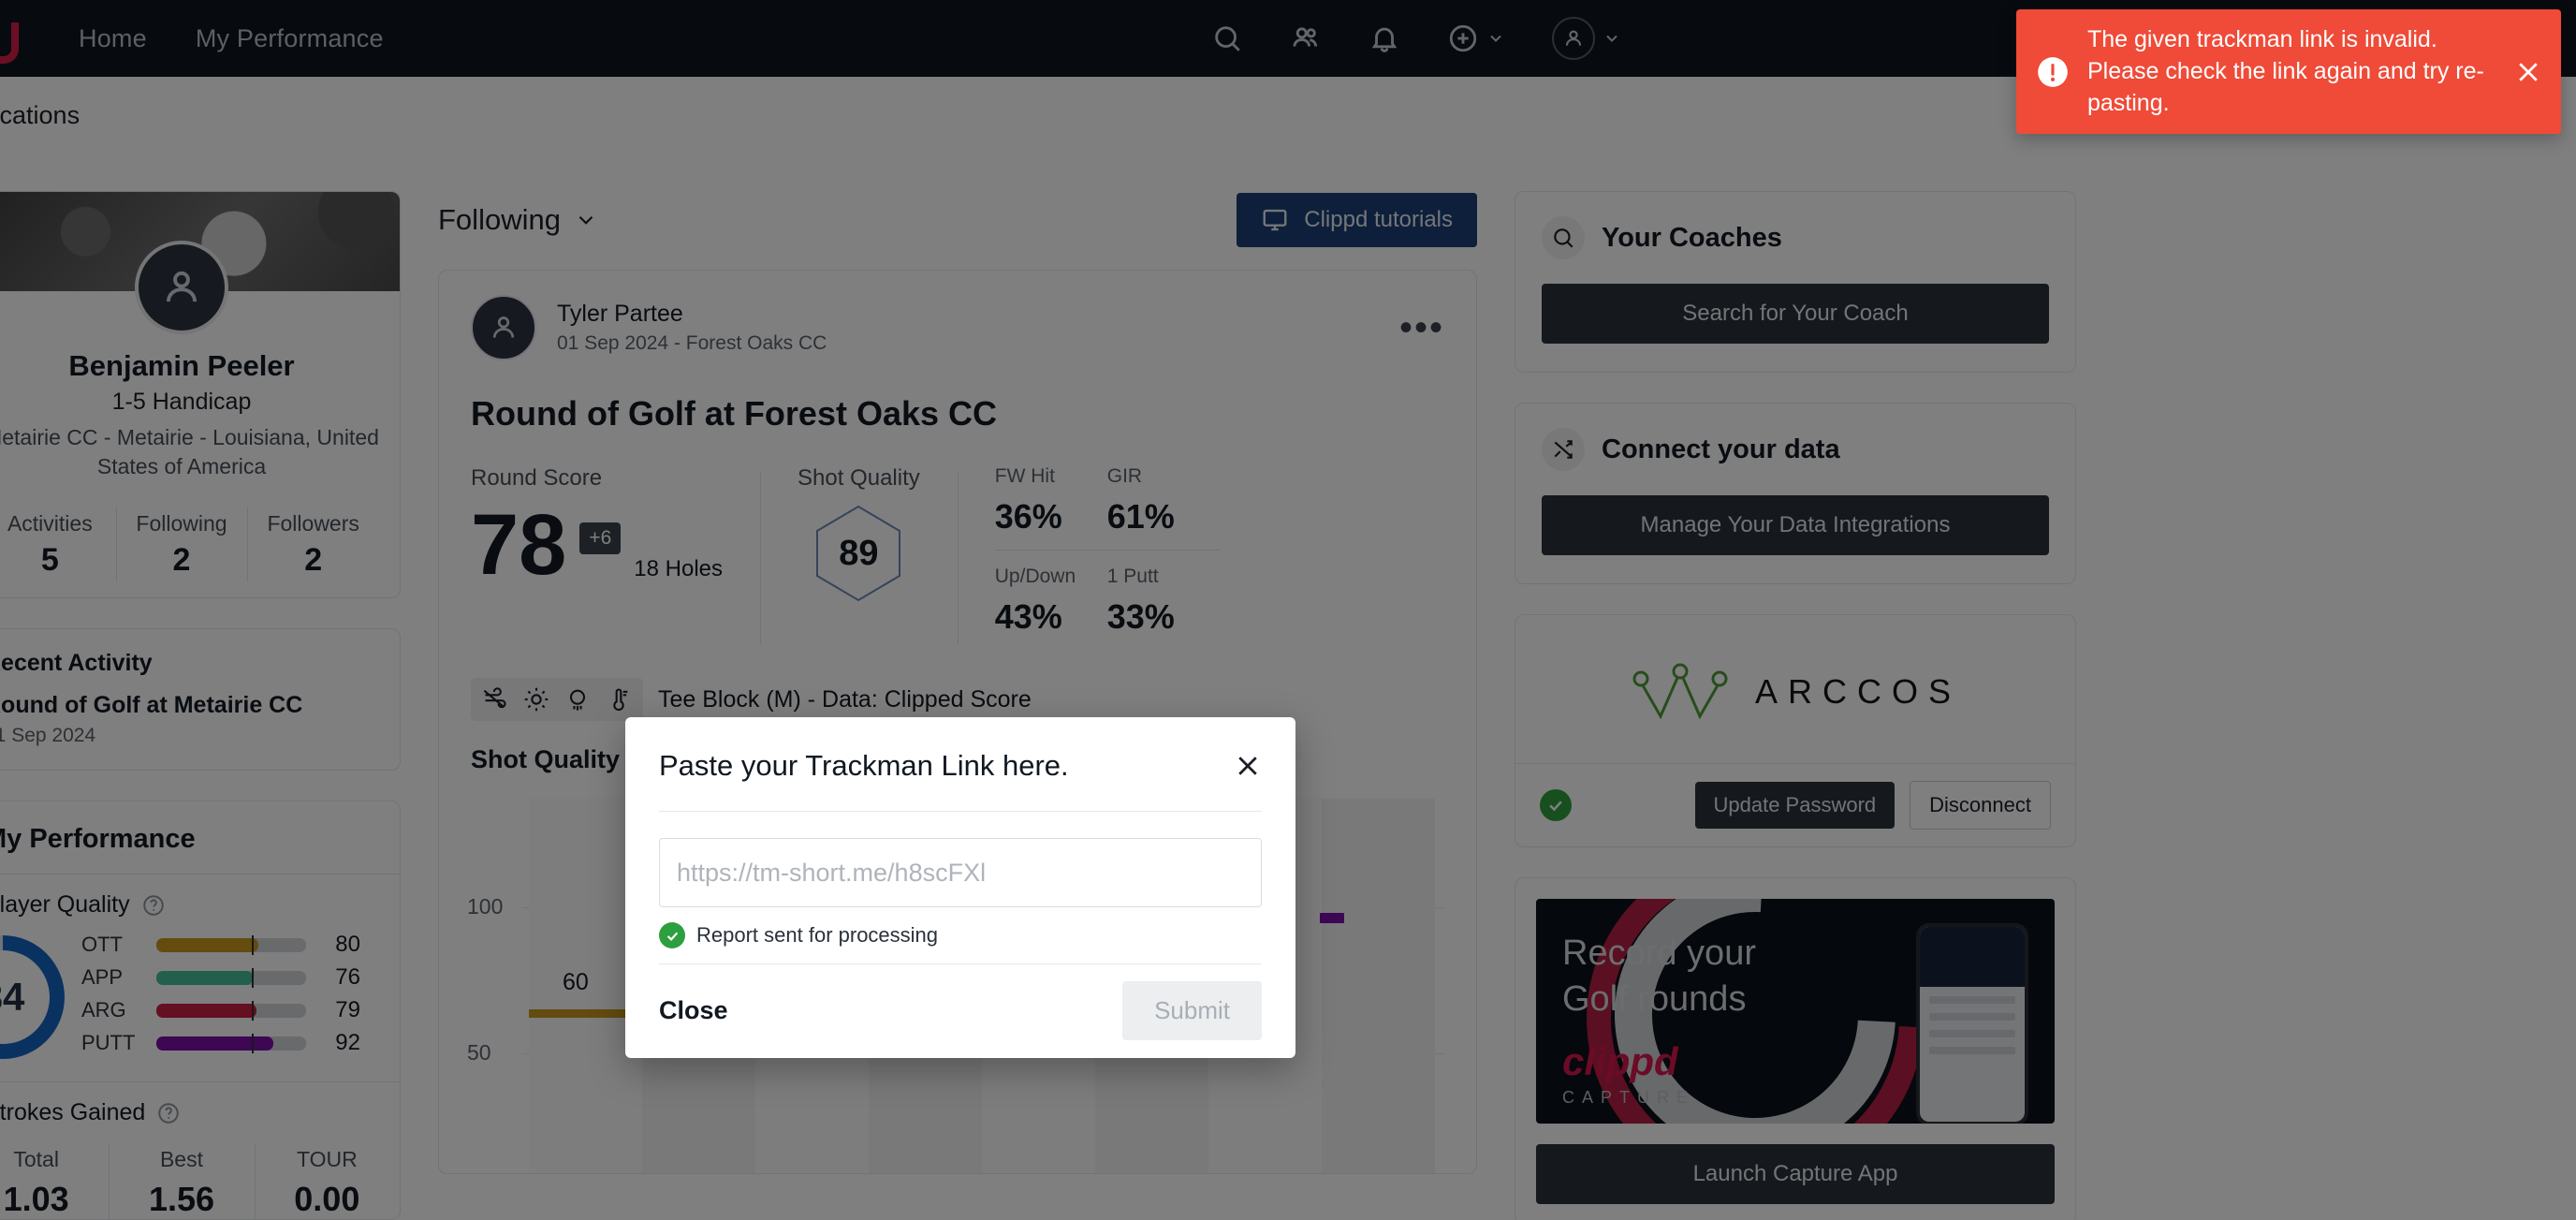 This screenshot has width=2576, height=1220. I want to click on modal-header: Paste your Trackman Link here., so click(960, 750).